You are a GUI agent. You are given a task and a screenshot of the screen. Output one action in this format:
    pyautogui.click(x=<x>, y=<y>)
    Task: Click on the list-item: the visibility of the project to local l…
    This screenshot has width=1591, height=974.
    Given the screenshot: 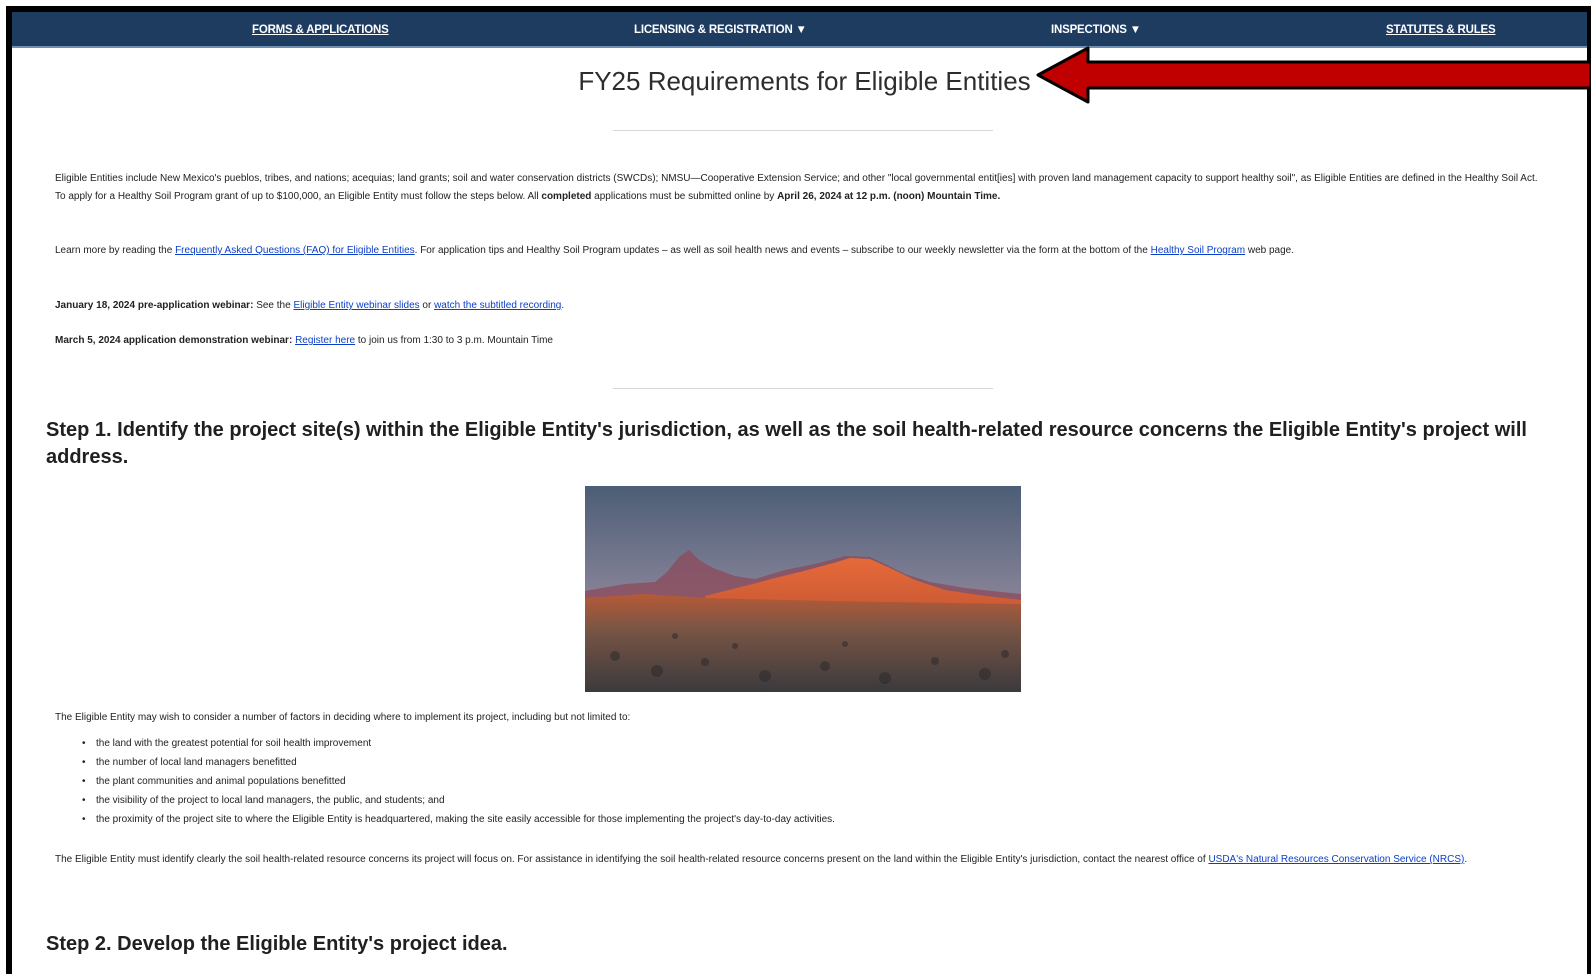 What is the action you would take?
    pyautogui.click(x=458, y=800)
    